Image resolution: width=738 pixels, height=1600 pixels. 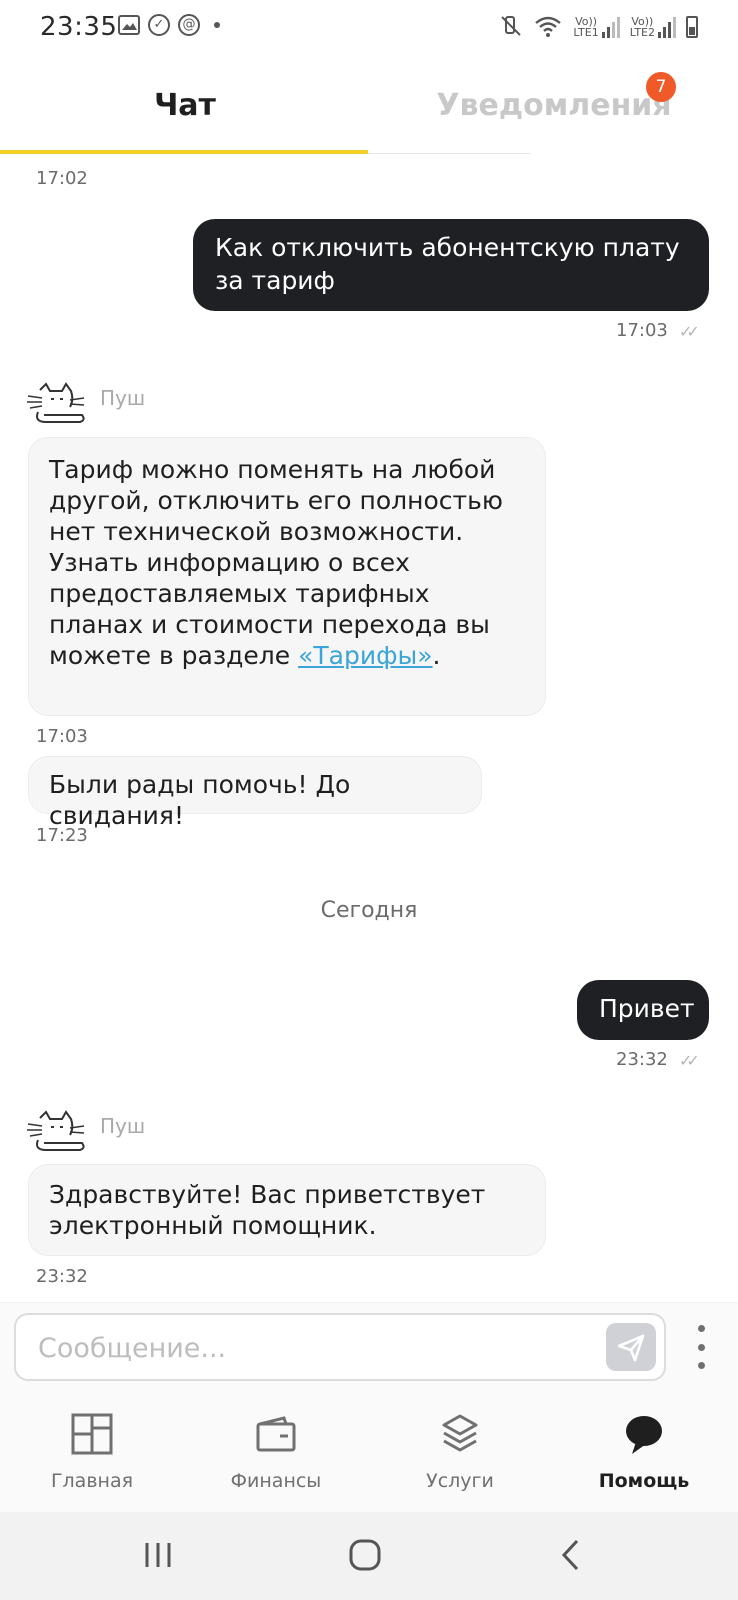 What do you see at coordinates (92, 1434) in the screenshot?
I see `dashboard-icon` at bounding box center [92, 1434].